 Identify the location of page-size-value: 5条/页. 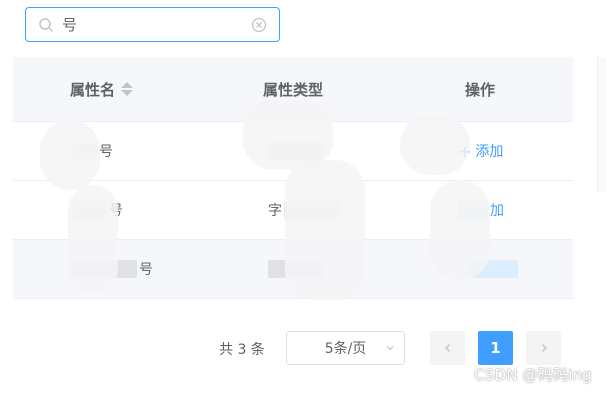
(345, 349).